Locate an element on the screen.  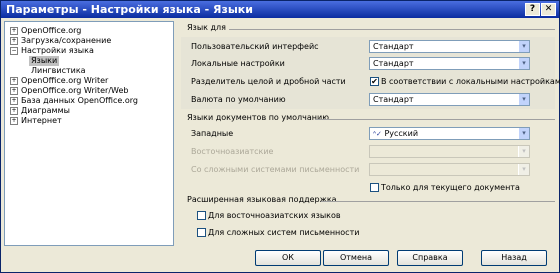
tree-item-label: Настройки языка is located at coordinates (57, 50).